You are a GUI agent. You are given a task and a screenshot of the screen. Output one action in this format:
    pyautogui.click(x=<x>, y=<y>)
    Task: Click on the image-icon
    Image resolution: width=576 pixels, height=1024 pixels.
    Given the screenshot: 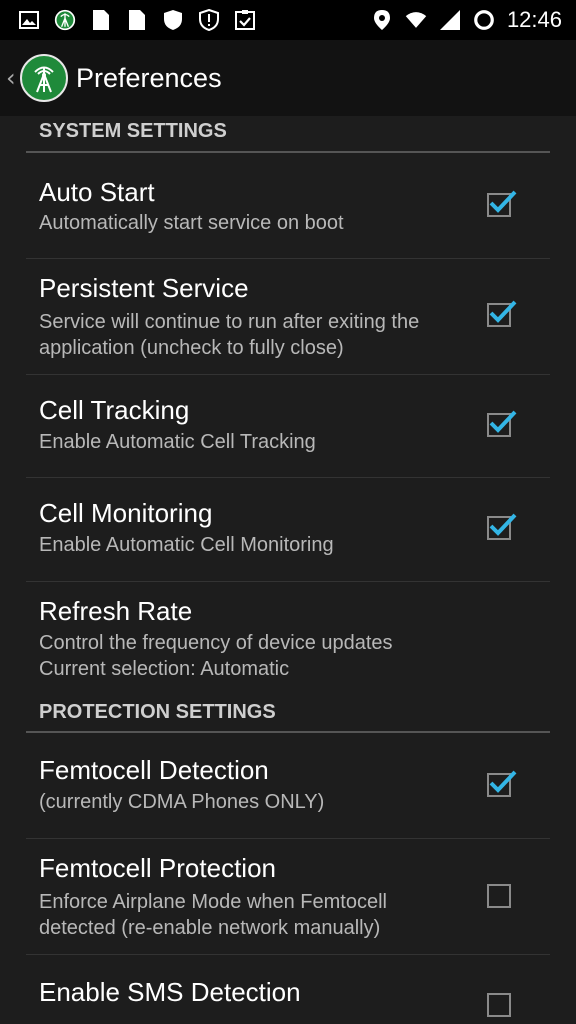 What is the action you would take?
    pyautogui.click(x=29, y=20)
    